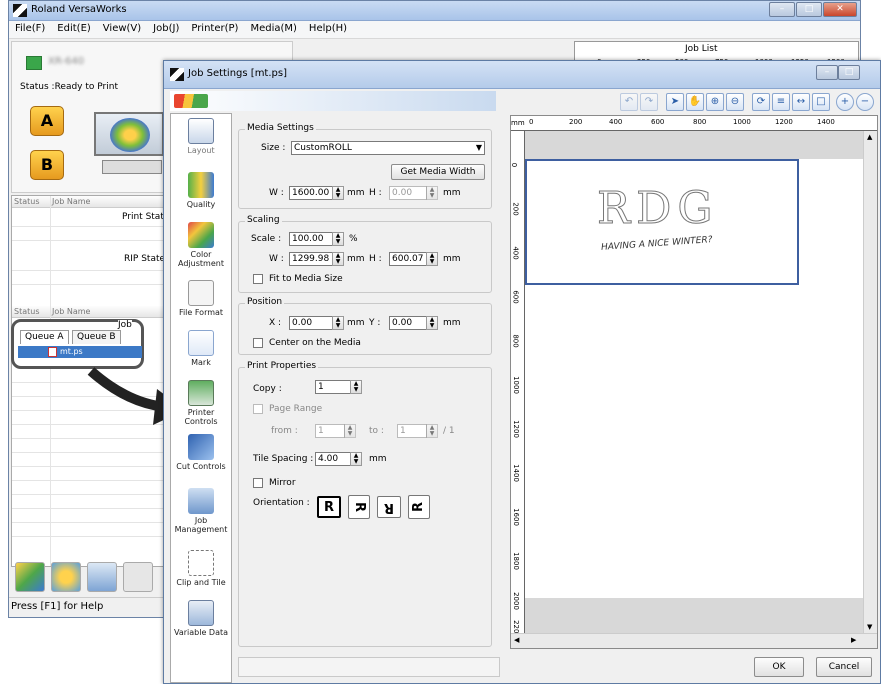  Describe the element at coordinates (201, 568) in the screenshot. I see `nav-clip-tile: Clip and Tile` at that location.